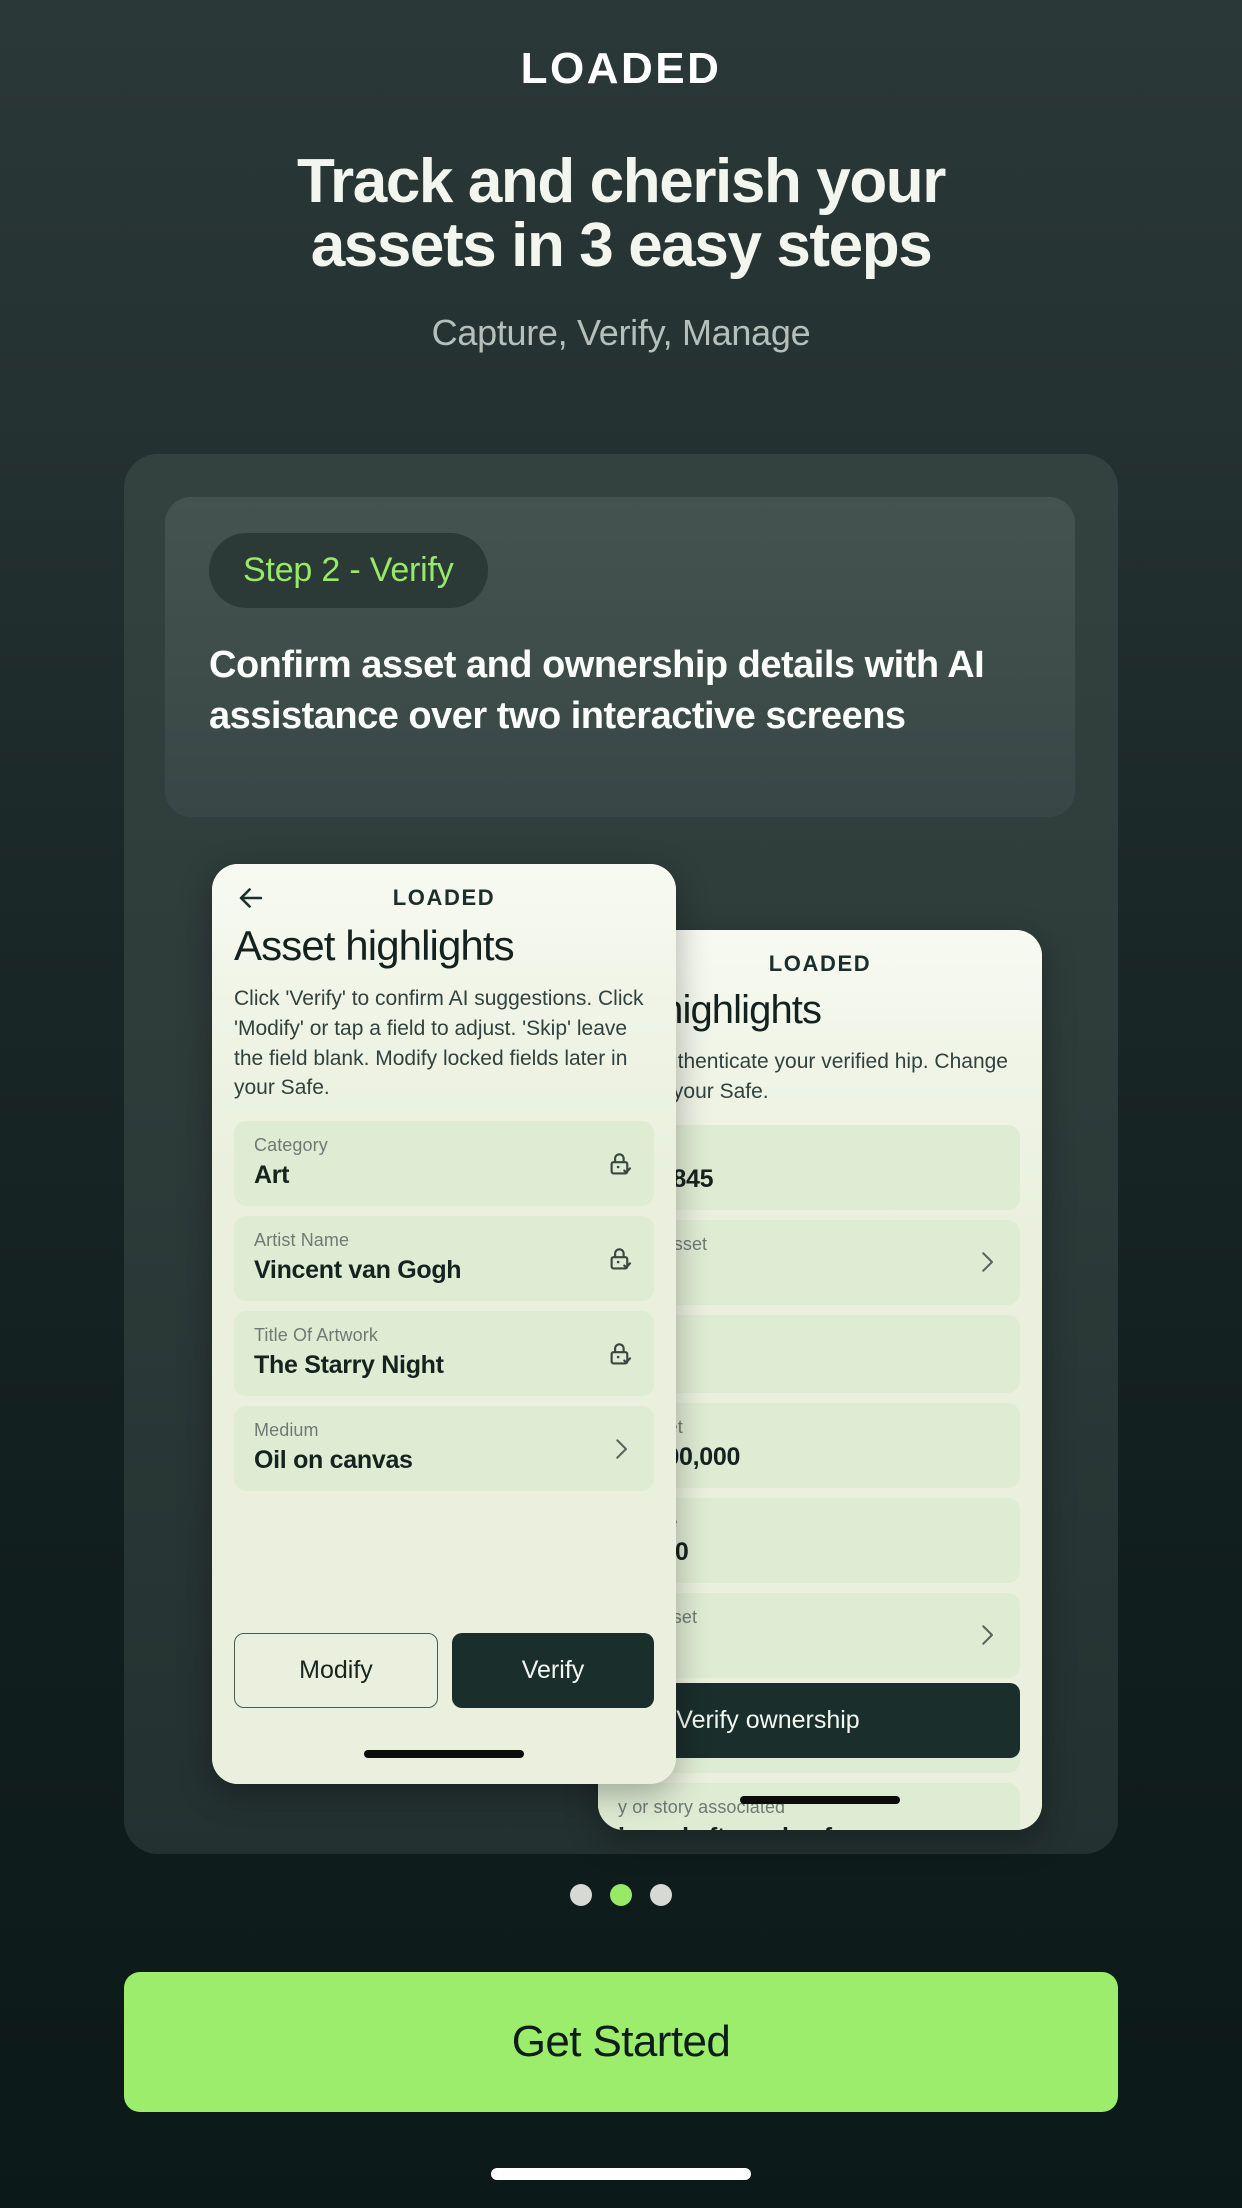 The image size is (1242, 2208). What do you see at coordinates (820, 963) in the screenshot?
I see `ownership-phone-logo: LOADED` at bounding box center [820, 963].